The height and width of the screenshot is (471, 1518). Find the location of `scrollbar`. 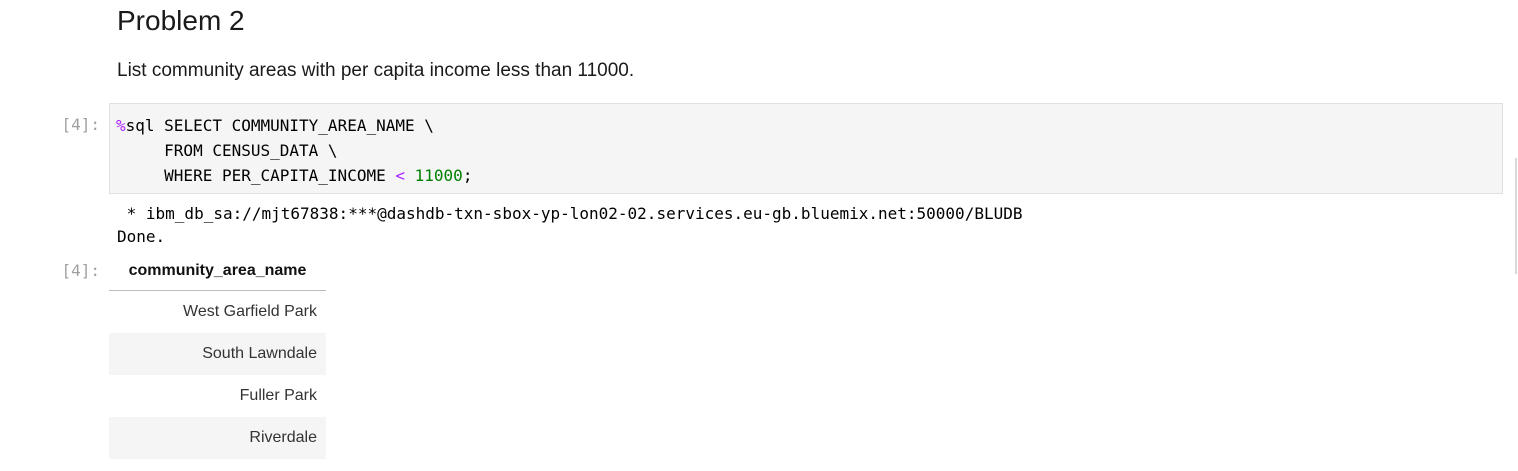

scrollbar is located at coordinates (1516, 216).